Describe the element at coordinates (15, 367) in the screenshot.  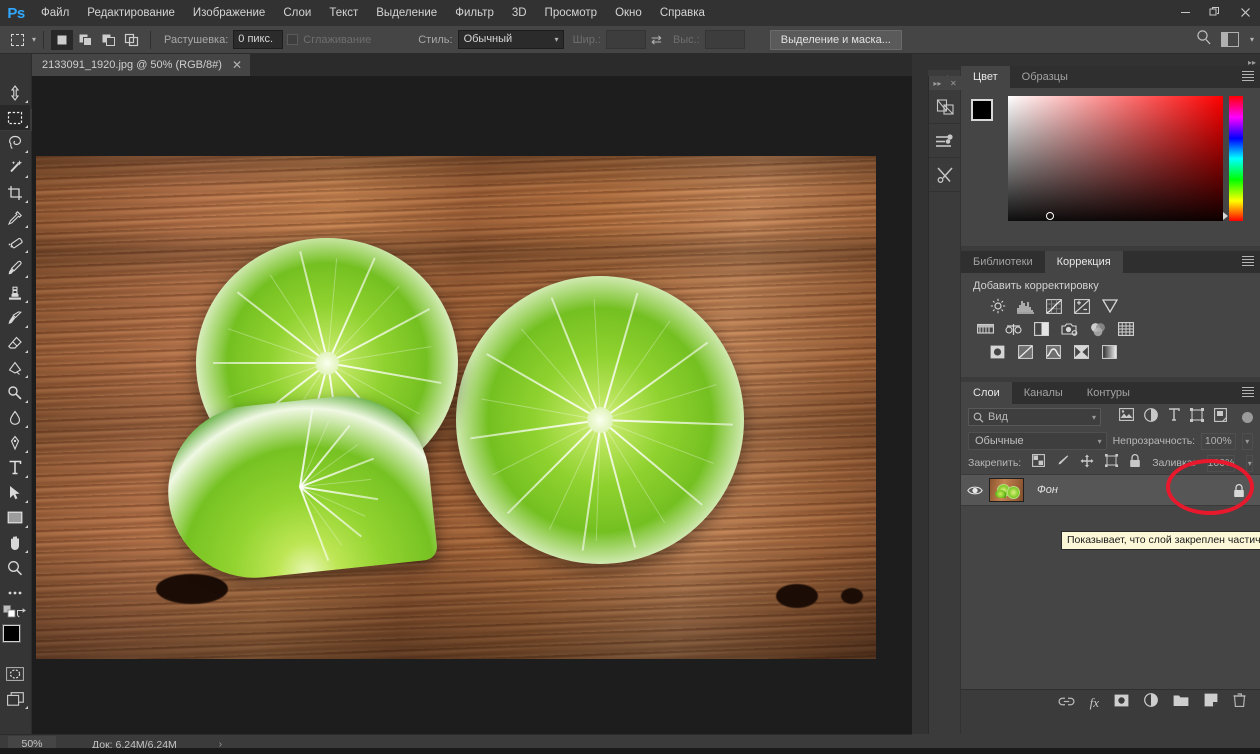
I see `gradient-tool` at that location.